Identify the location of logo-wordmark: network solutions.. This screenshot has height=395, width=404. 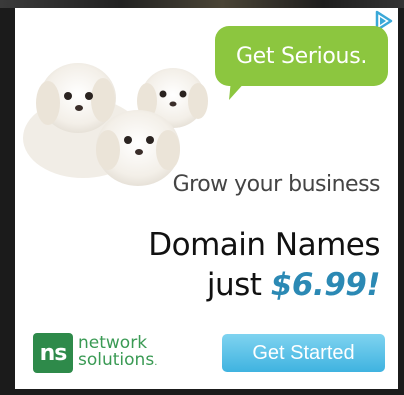
(117, 353).